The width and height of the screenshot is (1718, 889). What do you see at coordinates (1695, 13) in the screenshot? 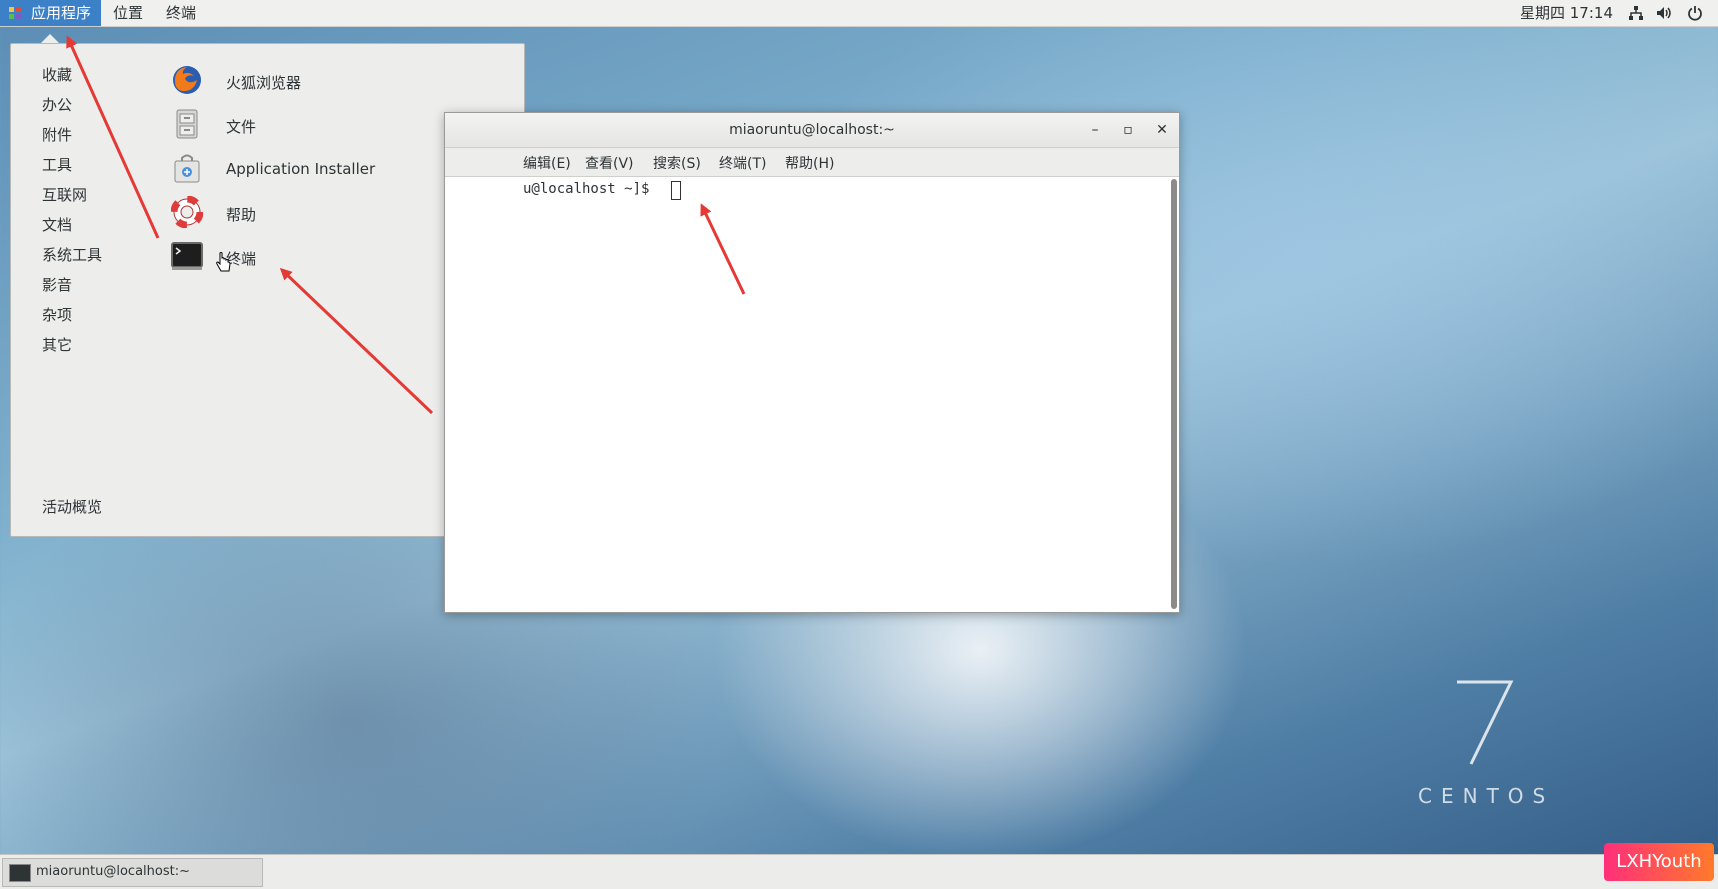
I see `power-icon` at bounding box center [1695, 13].